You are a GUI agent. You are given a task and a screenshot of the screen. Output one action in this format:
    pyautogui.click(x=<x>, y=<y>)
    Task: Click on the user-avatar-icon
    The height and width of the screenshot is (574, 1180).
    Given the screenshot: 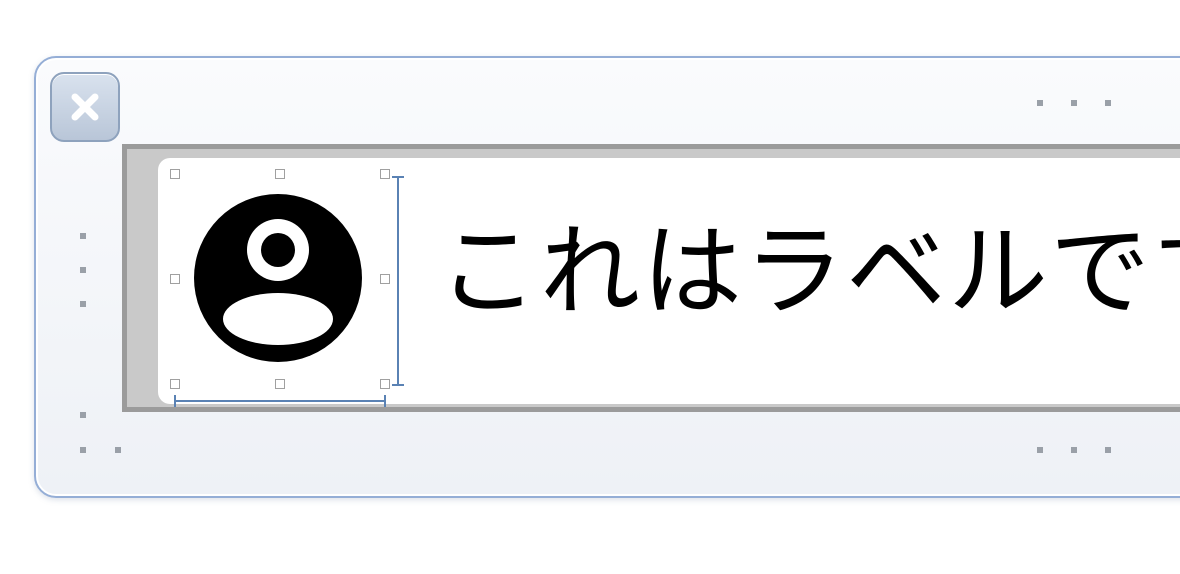 What is the action you would take?
    pyautogui.click(x=278, y=278)
    